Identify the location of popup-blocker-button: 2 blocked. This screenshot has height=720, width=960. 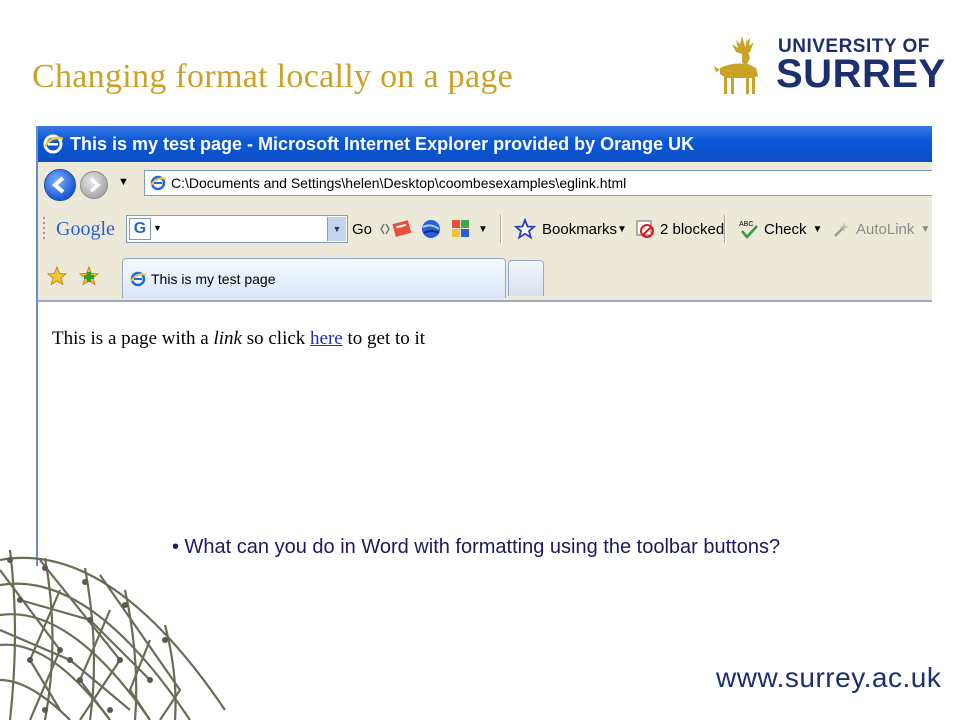
(679, 229).